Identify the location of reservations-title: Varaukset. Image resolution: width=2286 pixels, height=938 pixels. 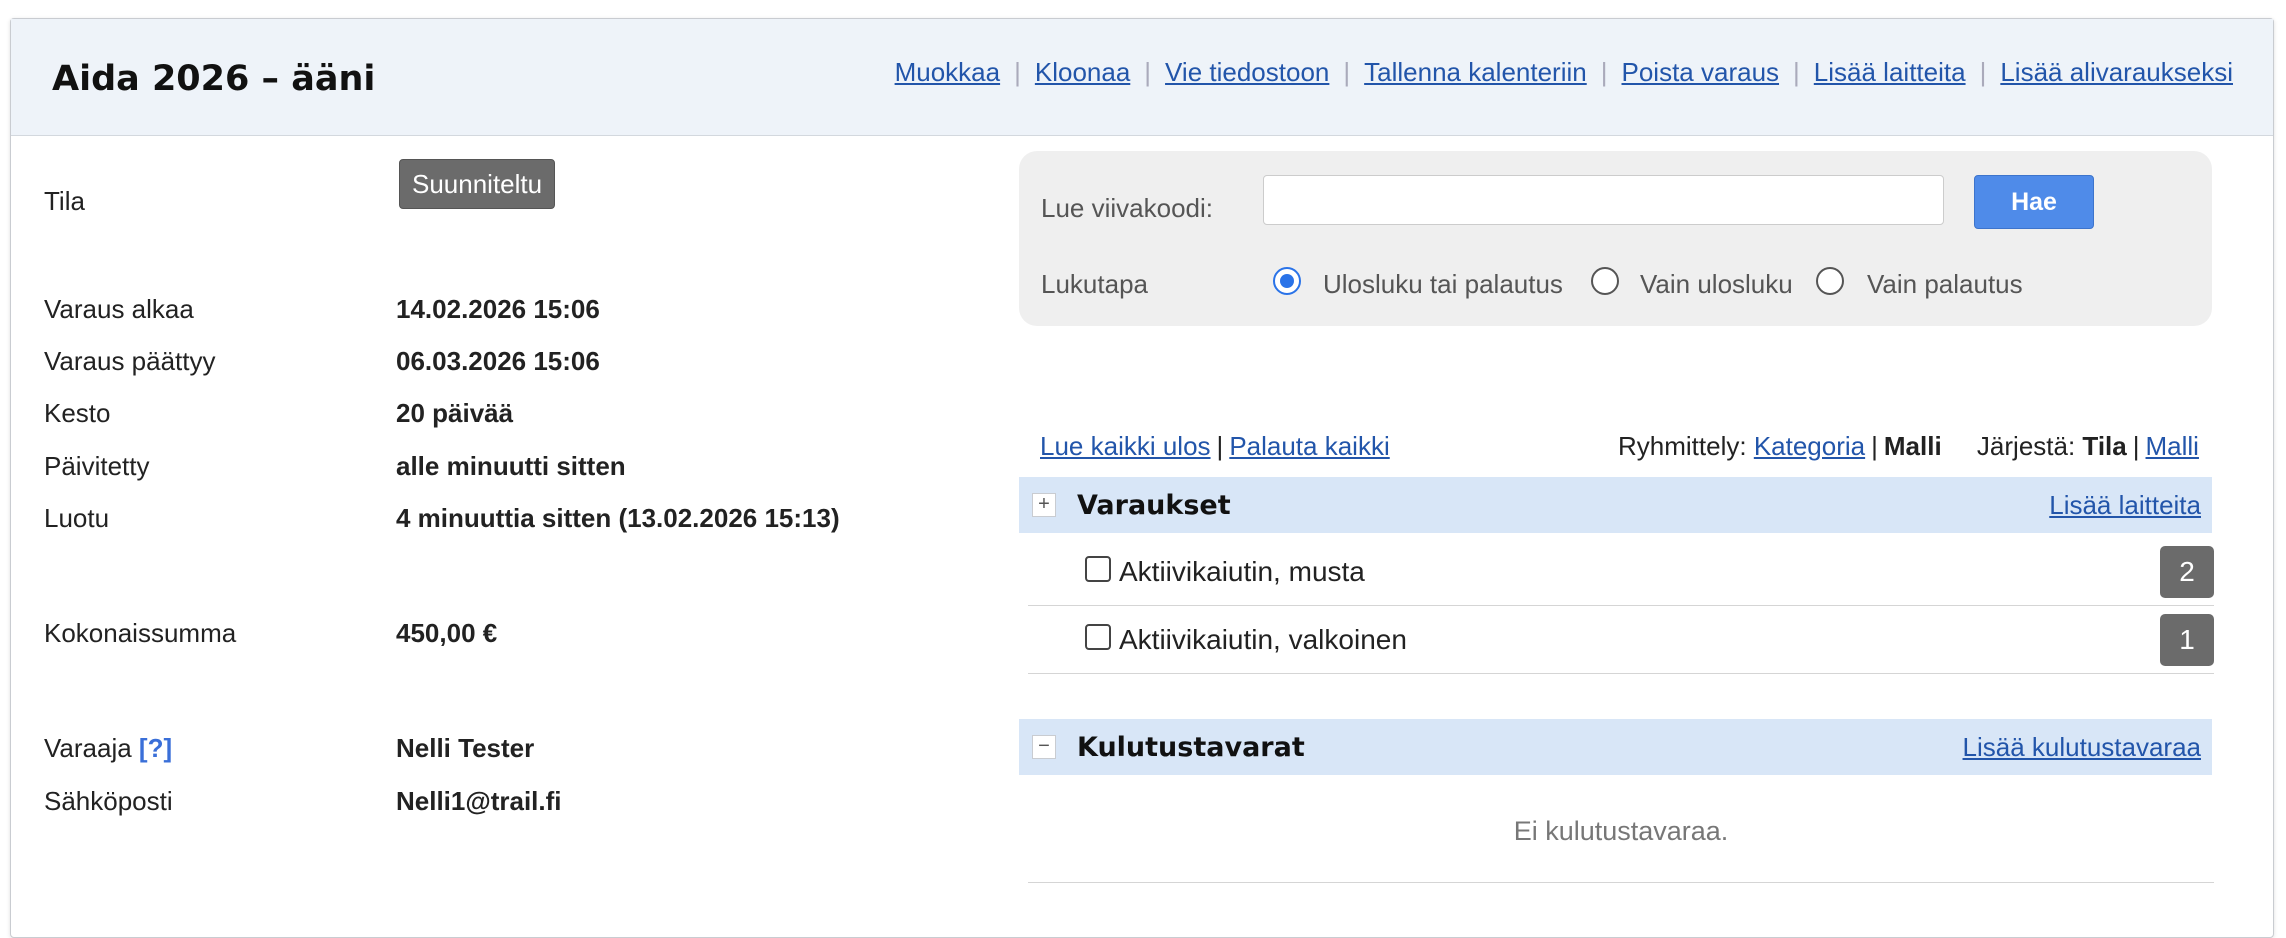
(1154, 505).